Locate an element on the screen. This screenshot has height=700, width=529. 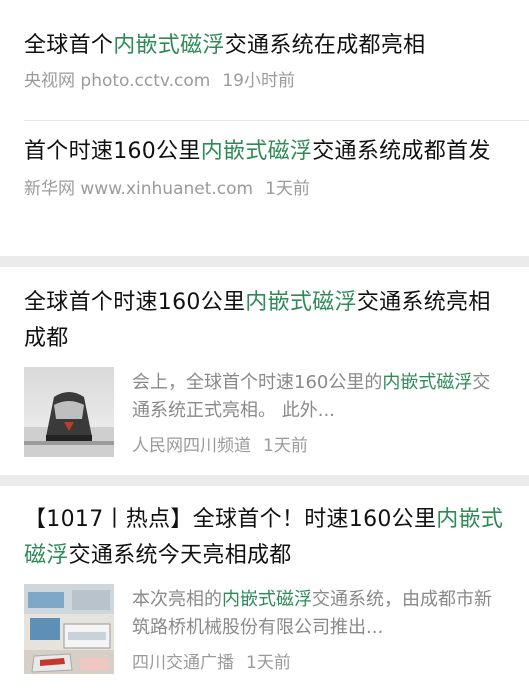
snippet-text: 本次亮相的 is located at coordinates (177, 599).